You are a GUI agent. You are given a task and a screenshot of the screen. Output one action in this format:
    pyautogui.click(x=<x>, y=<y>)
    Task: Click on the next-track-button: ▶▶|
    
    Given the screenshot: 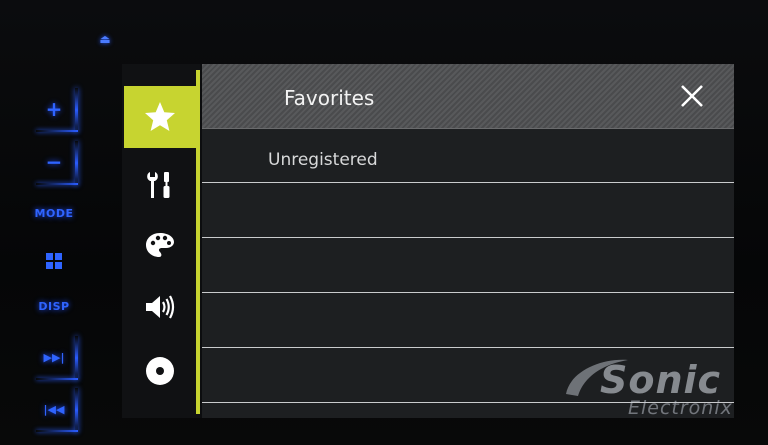 What is the action you would take?
    pyautogui.click(x=54, y=358)
    